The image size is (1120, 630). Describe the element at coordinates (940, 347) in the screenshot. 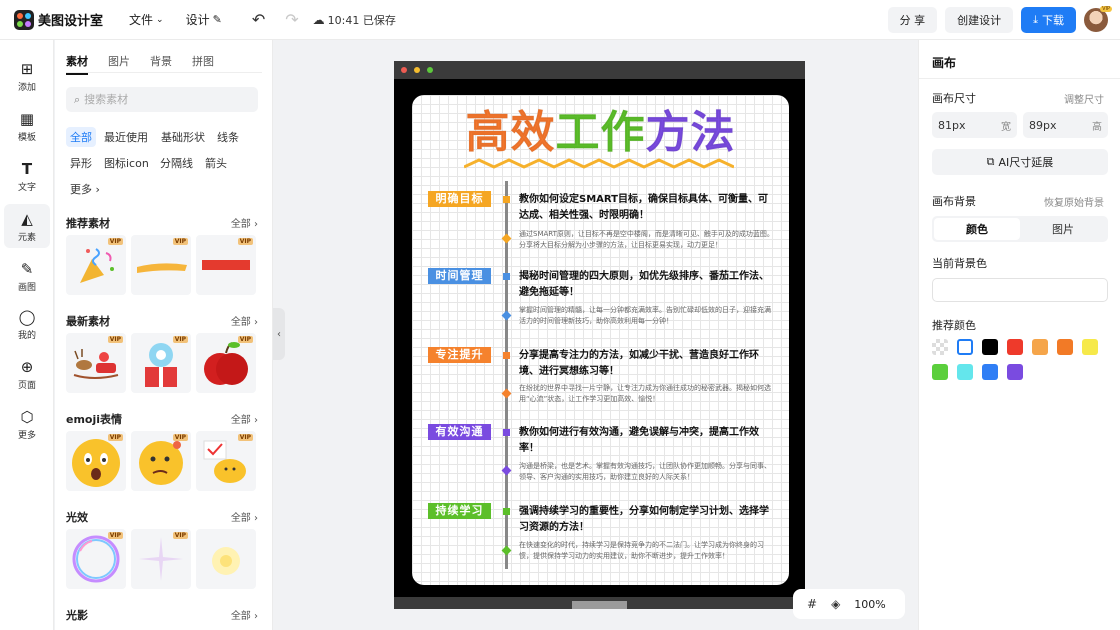

I see `swatch-transparent` at that location.